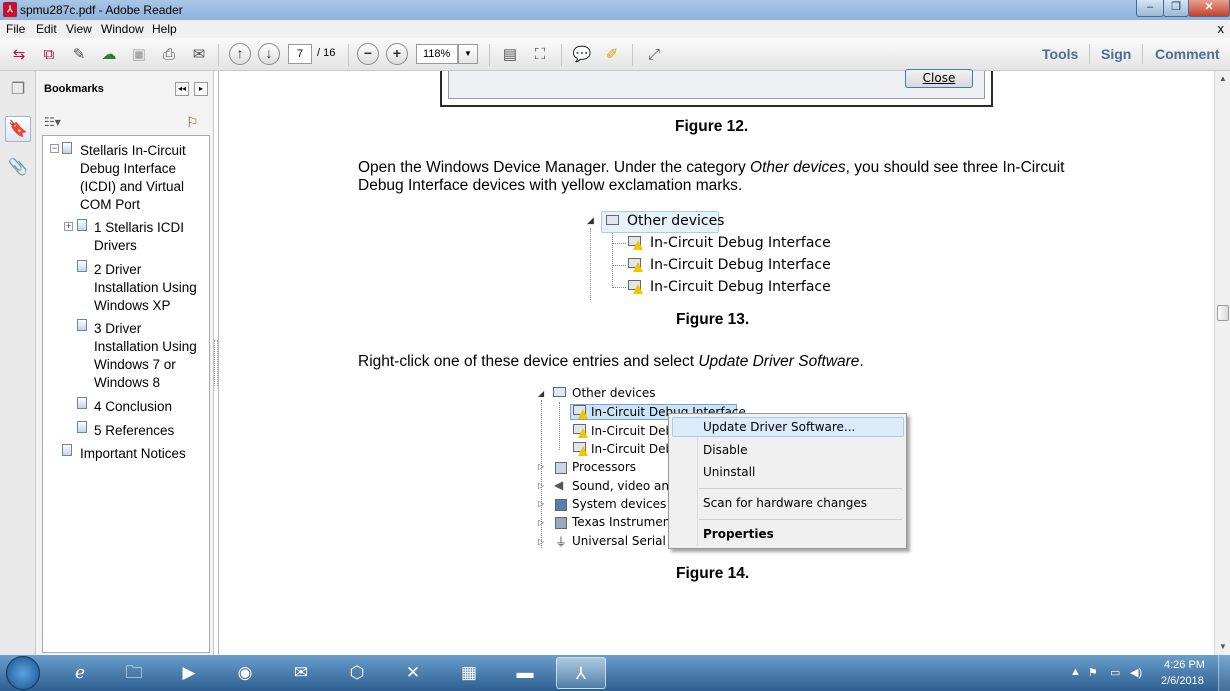 This screenshot has height=691, width=1230. Describe the element at coordinates (1182, 681) in the screenshot. I see `clock-date: 2/6/2018` at that location.